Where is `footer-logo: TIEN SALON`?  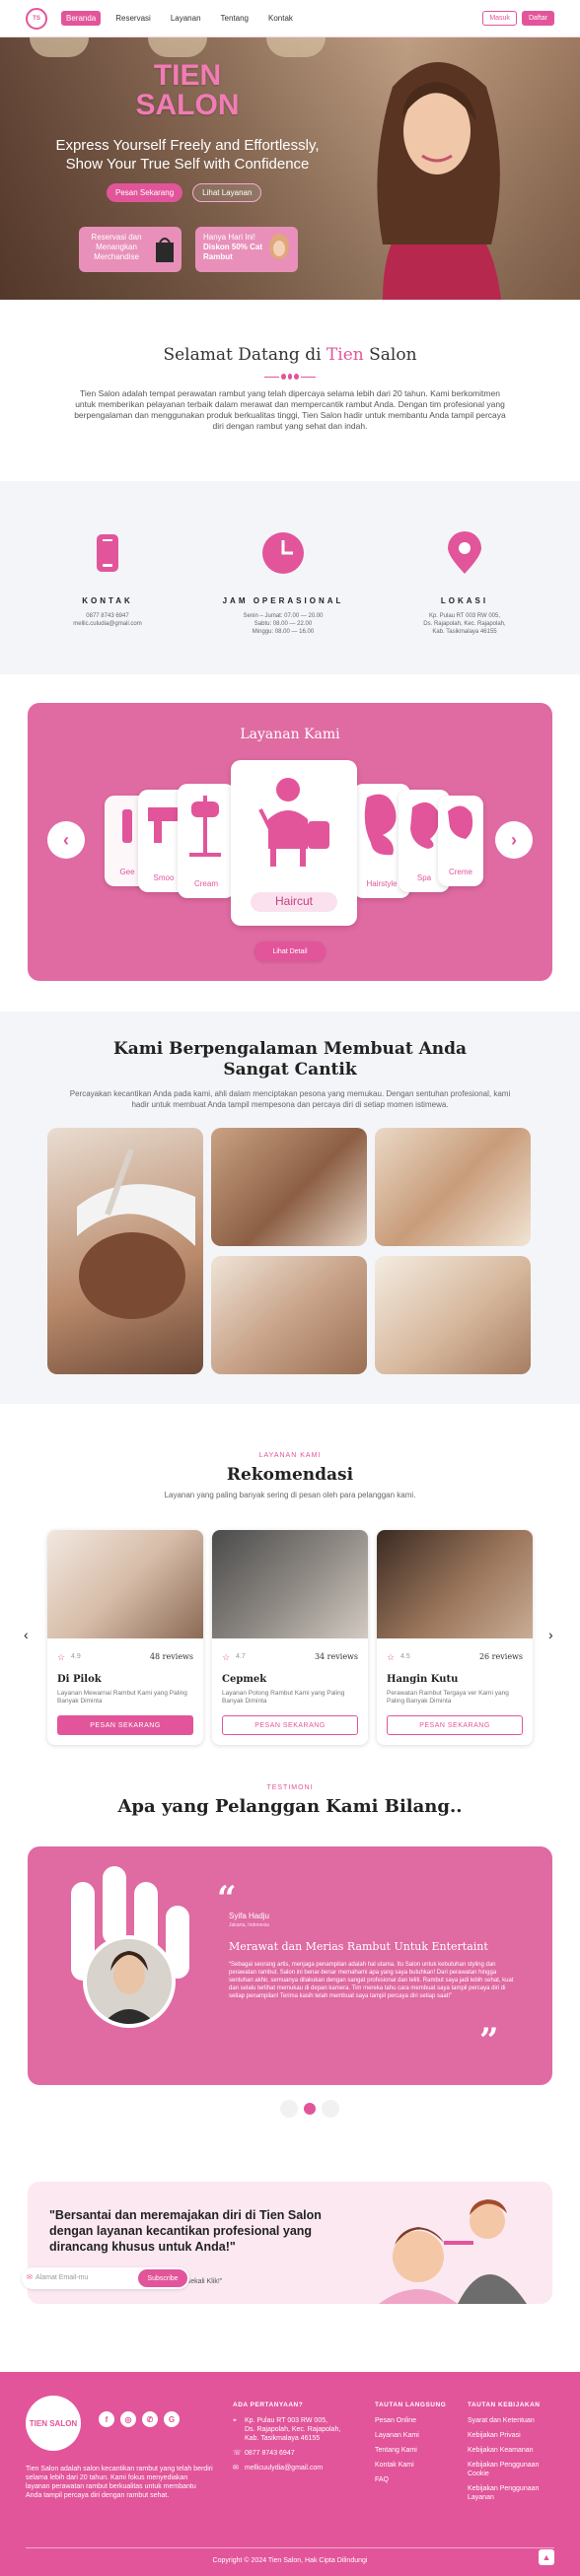 footer-logo: TIEN SALON is located at coordinates (53, 2424).